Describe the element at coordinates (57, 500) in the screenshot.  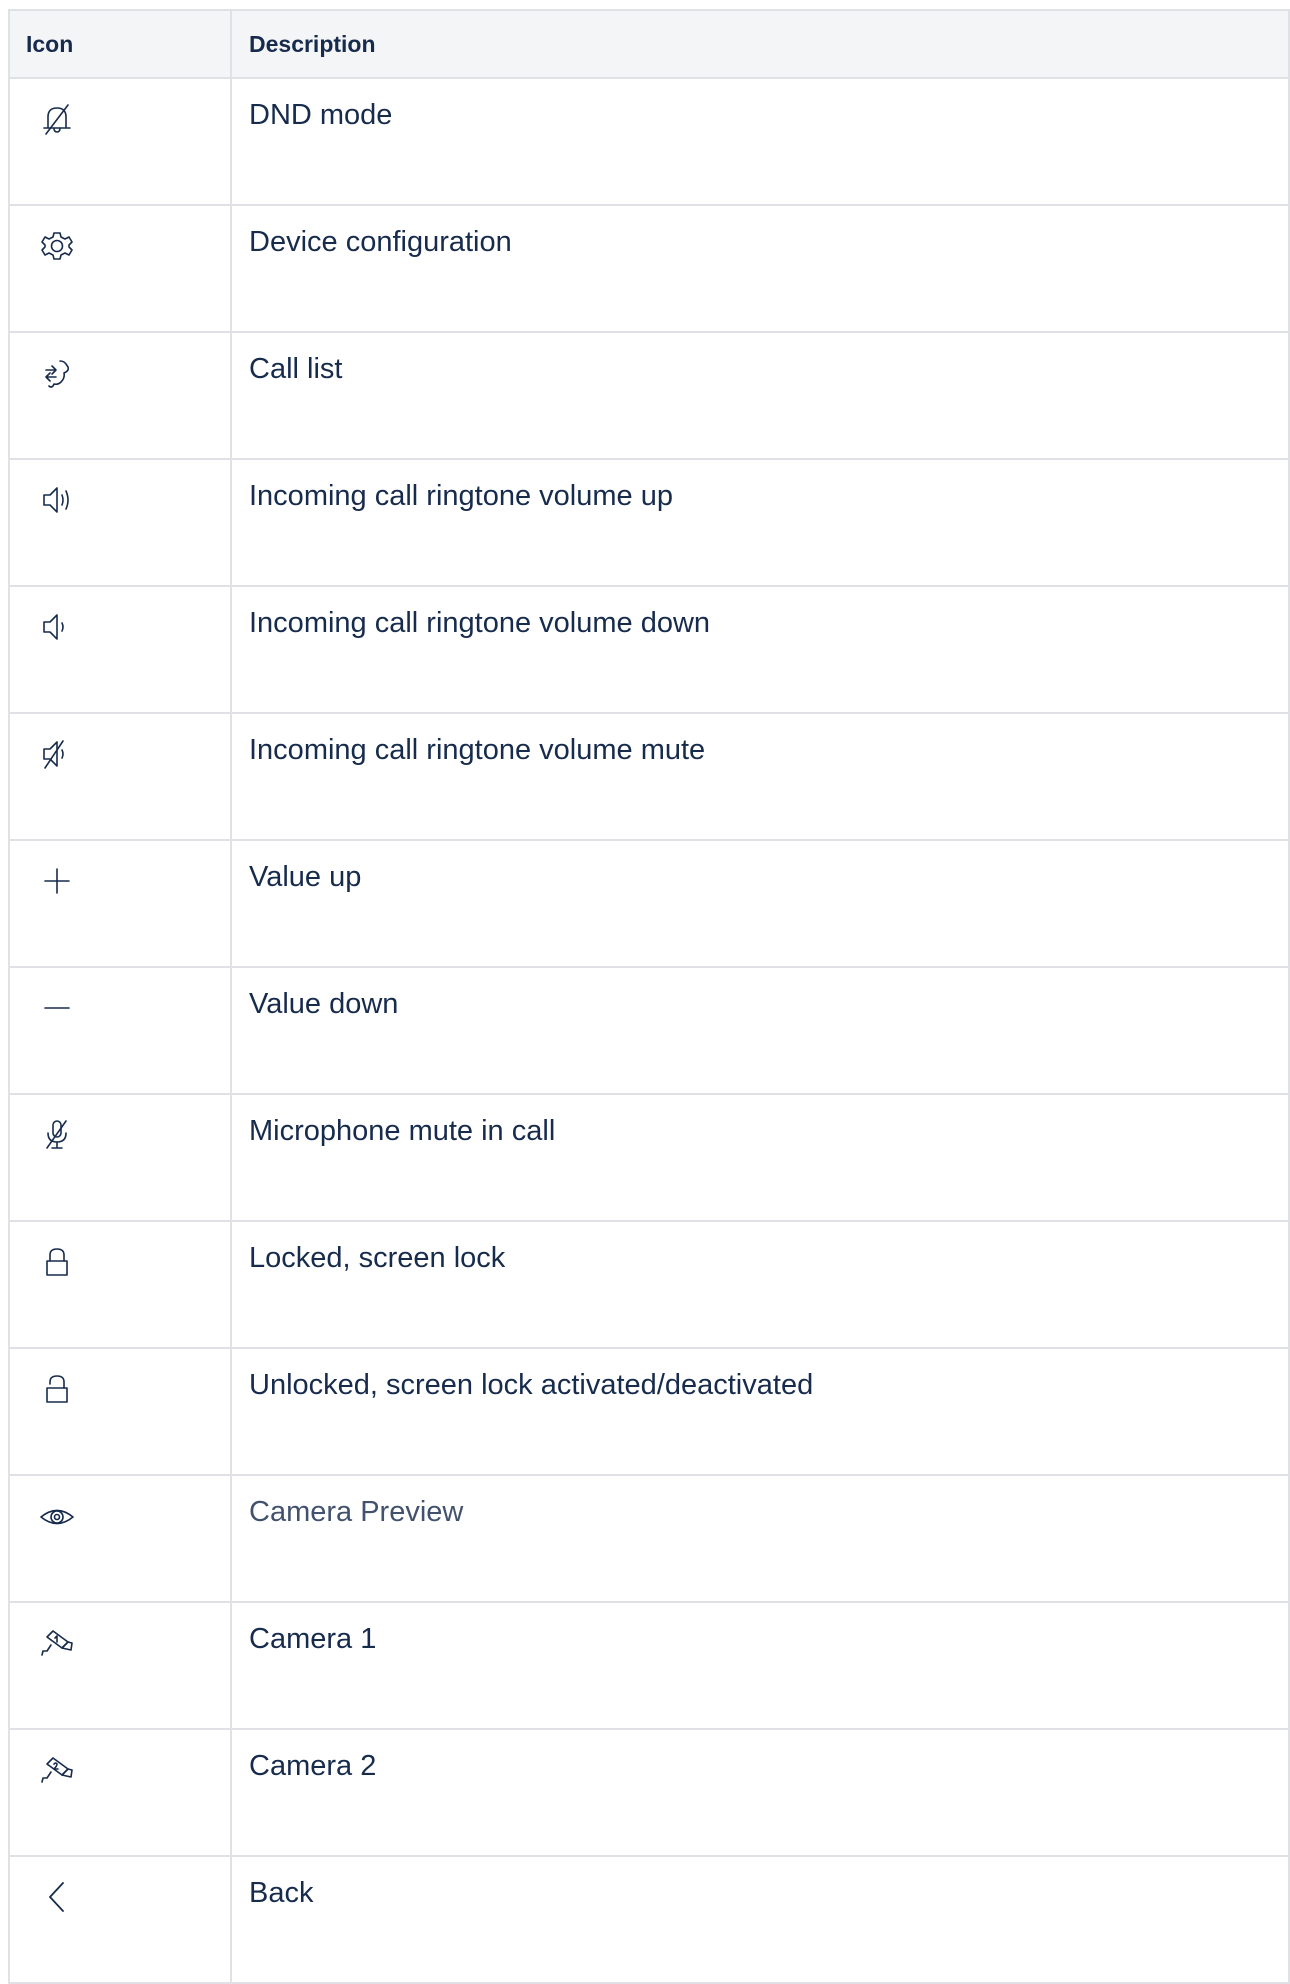
I see `volume-up-icon` at that location.